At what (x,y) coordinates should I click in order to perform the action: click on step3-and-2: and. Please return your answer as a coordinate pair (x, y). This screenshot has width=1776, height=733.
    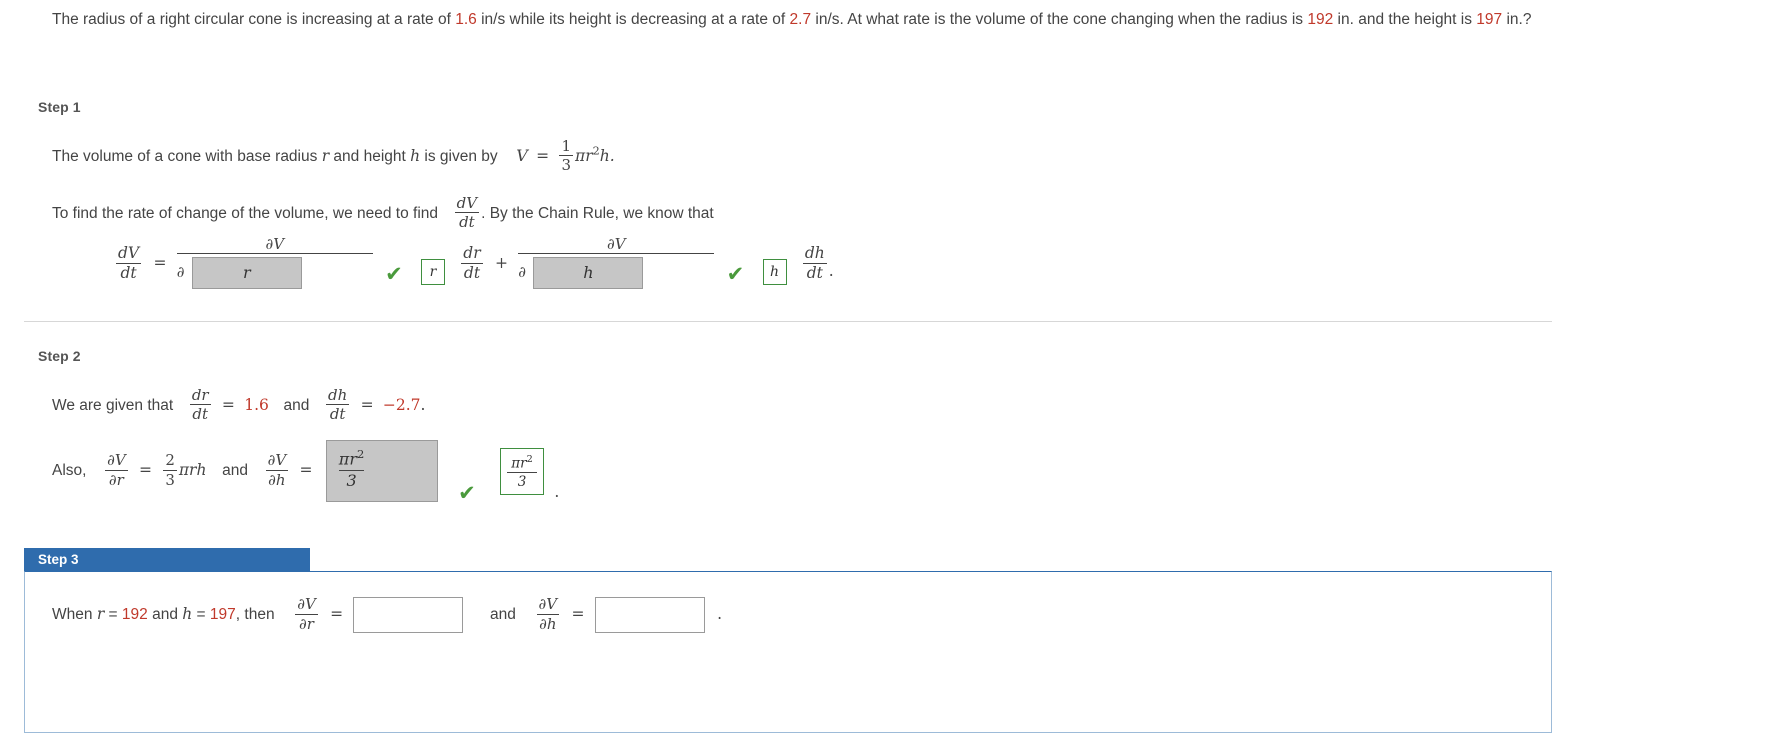
    Looking at the image, I should click on (503, 615).